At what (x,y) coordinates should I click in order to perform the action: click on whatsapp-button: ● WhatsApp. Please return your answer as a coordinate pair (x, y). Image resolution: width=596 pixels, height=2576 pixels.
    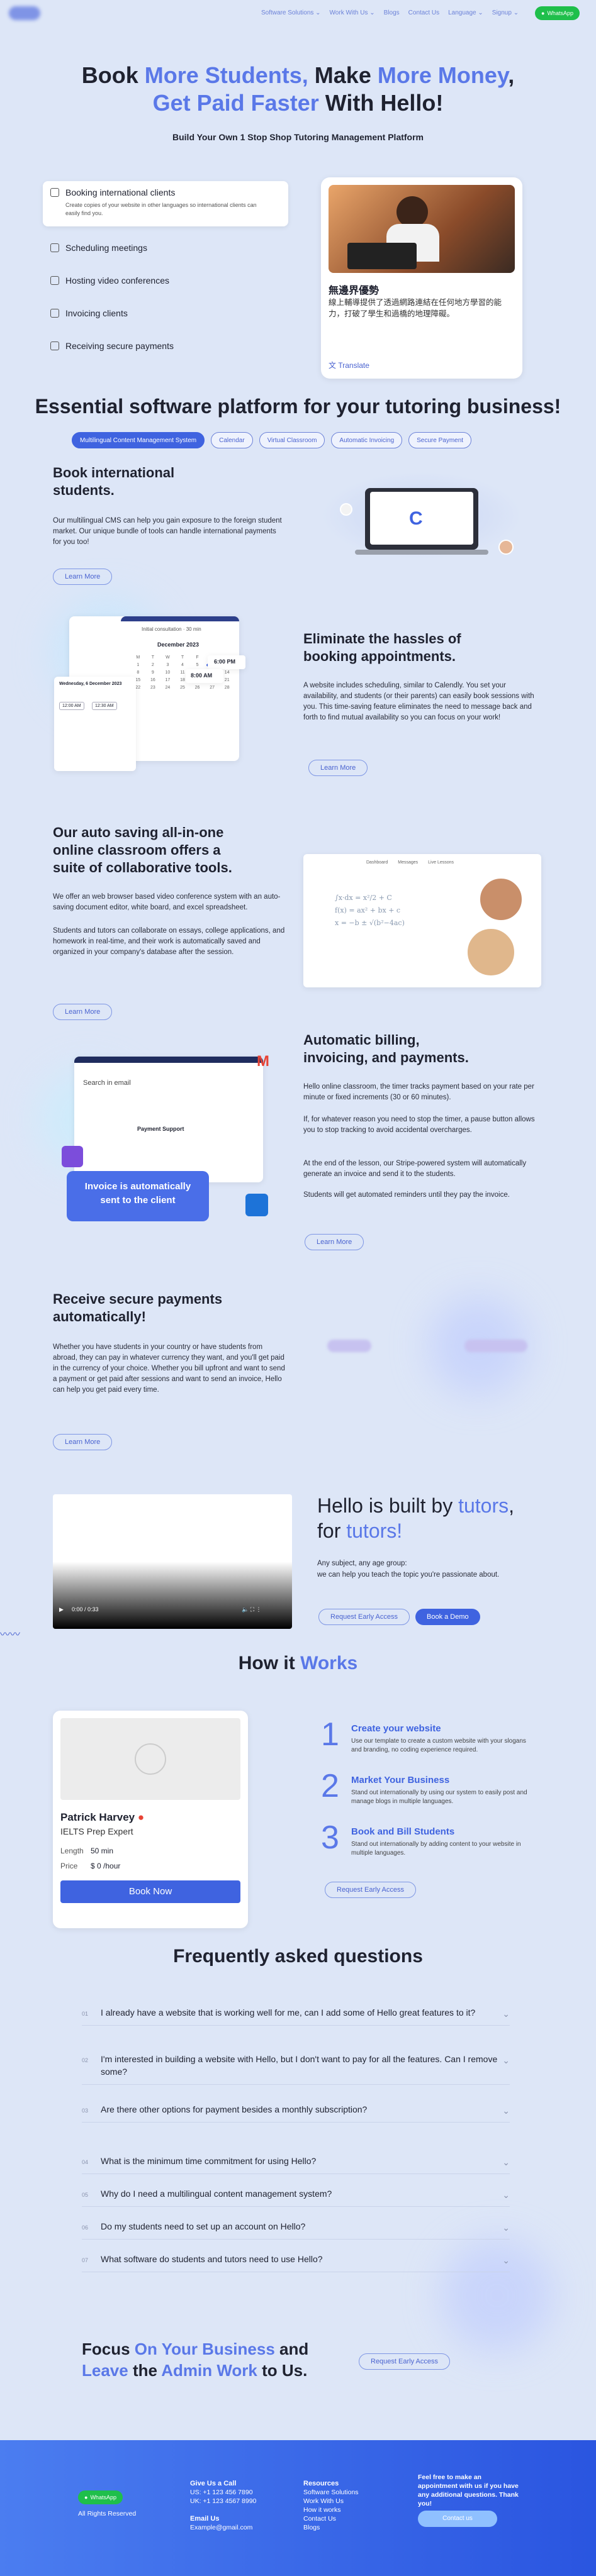
    Looking at the image, I should click on (557, 13).